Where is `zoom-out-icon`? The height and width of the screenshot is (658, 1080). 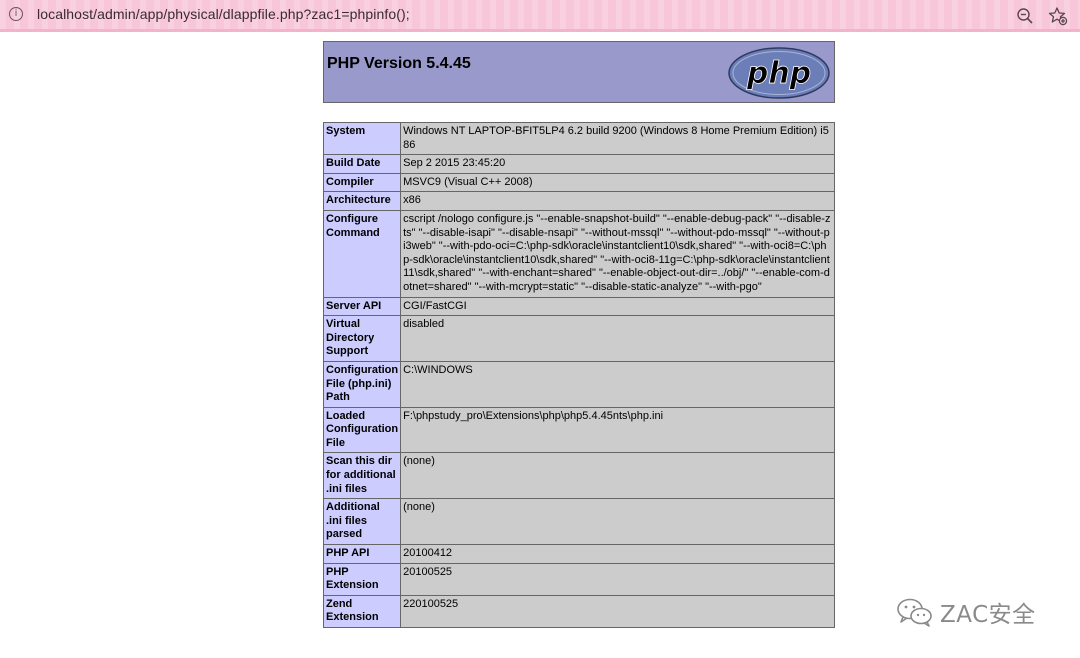 zoom-out-icon is located at coordinates (1025, 16).